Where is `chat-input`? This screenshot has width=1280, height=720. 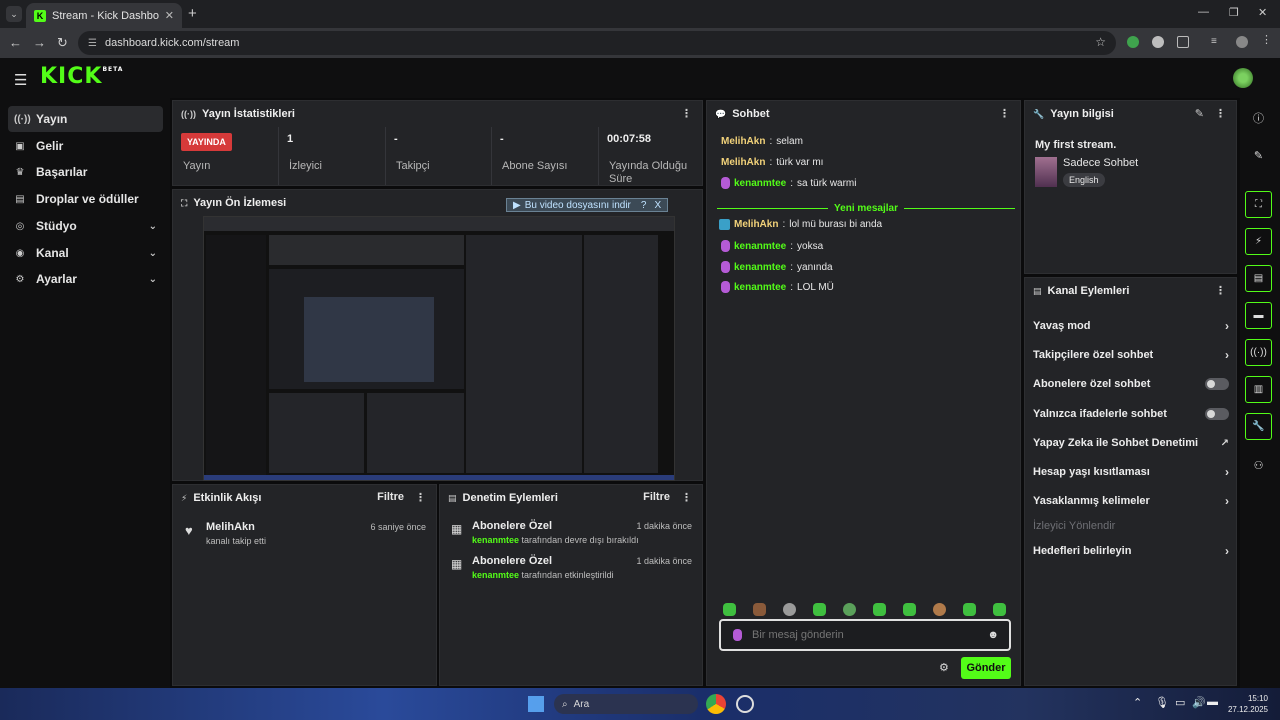
chat-input is located at coordinates (862, 635).